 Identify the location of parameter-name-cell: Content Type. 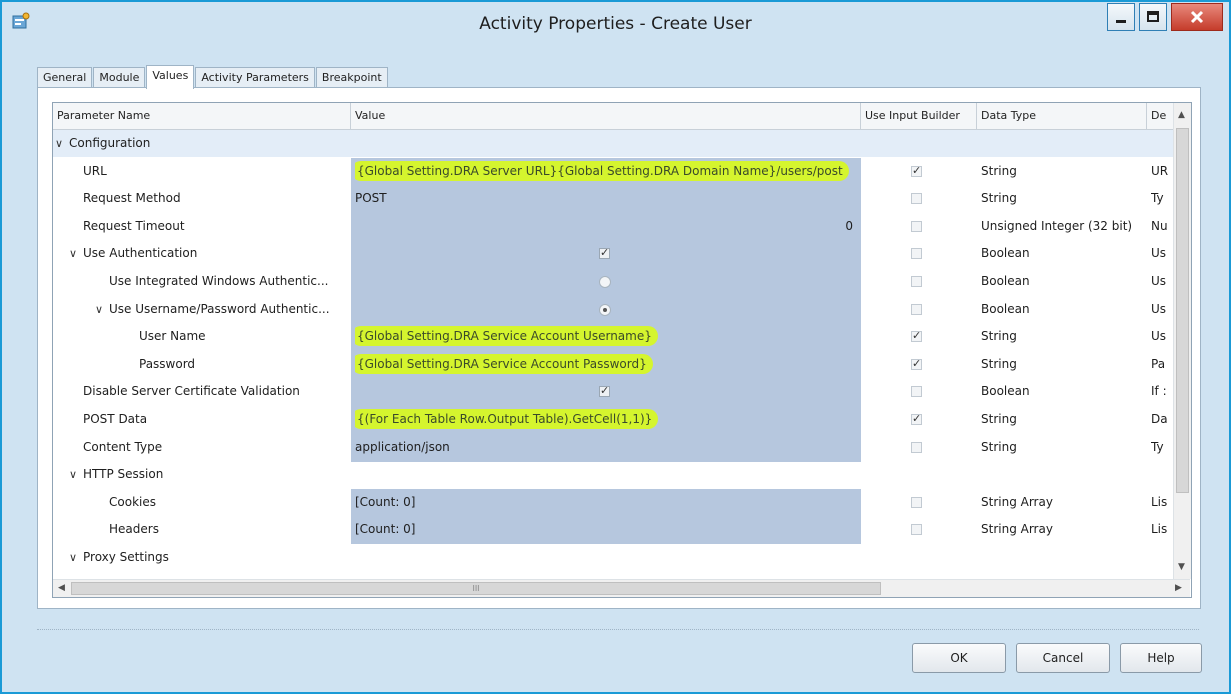
(216, 447).